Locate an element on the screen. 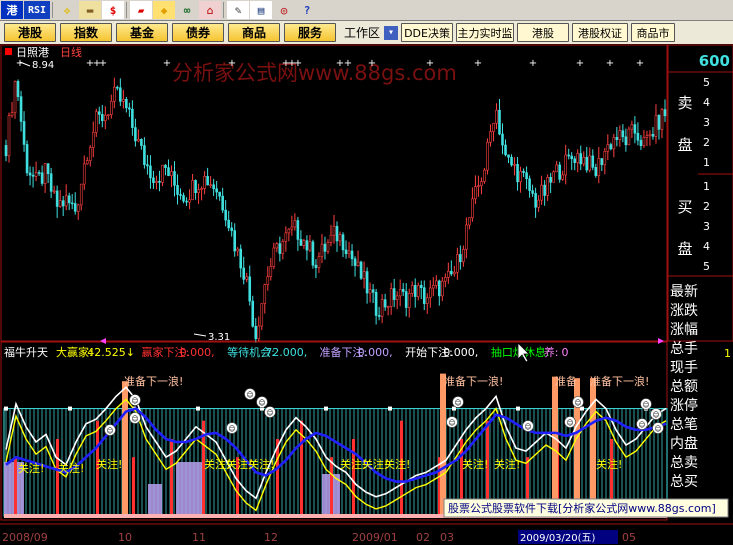 Image resolution: width=733 pixels, height=545 pixels. dollar-icon: $ is located at coordinates (113, 10).